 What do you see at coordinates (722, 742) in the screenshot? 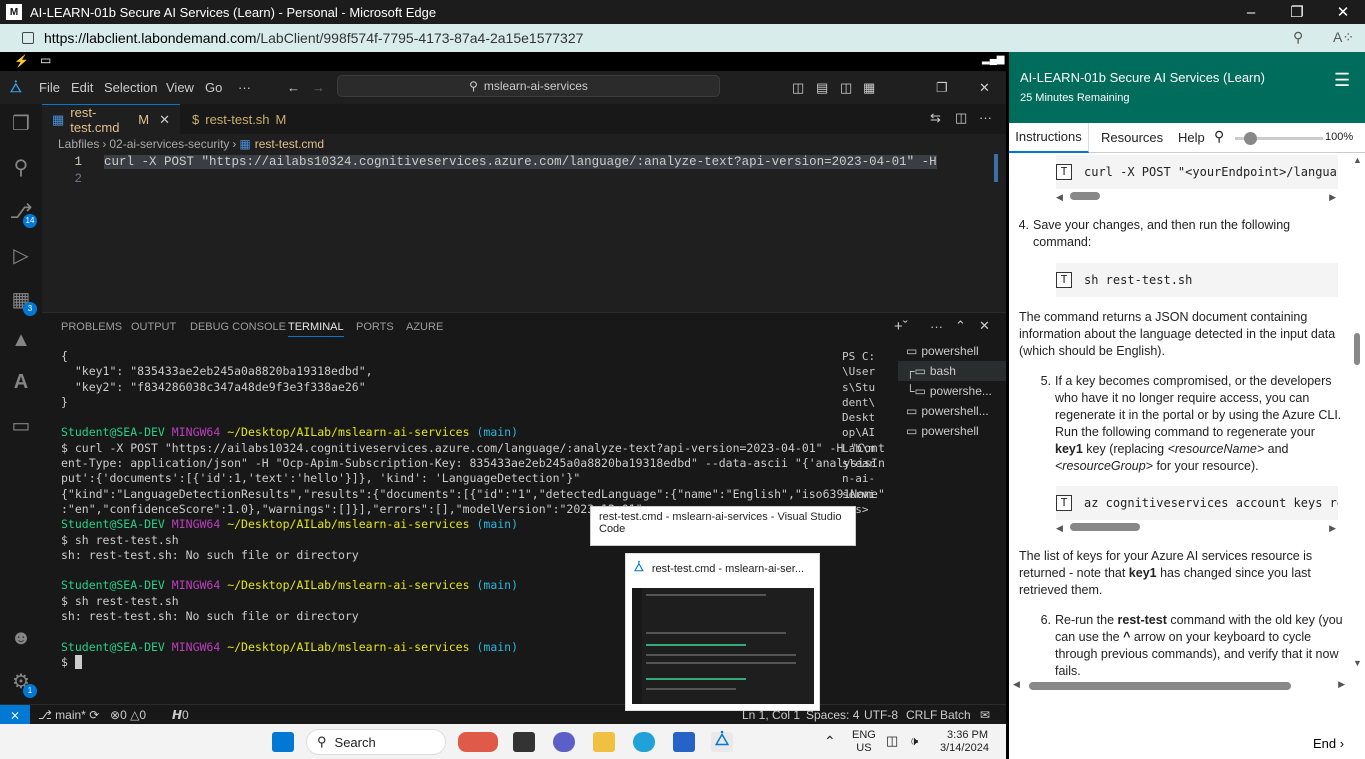
I see `vscode-taskbar-icon: ⧊` at bounding box center [722, 742].